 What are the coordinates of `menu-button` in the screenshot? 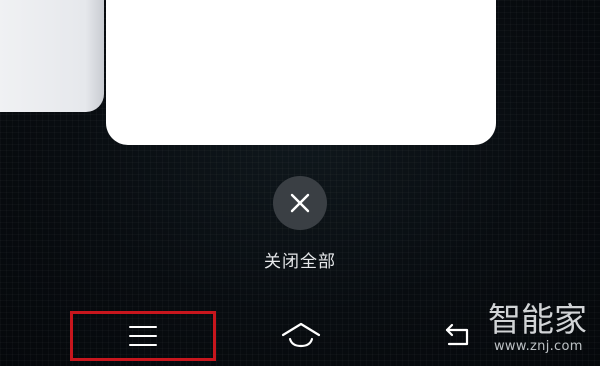 It's located at (143, 336).